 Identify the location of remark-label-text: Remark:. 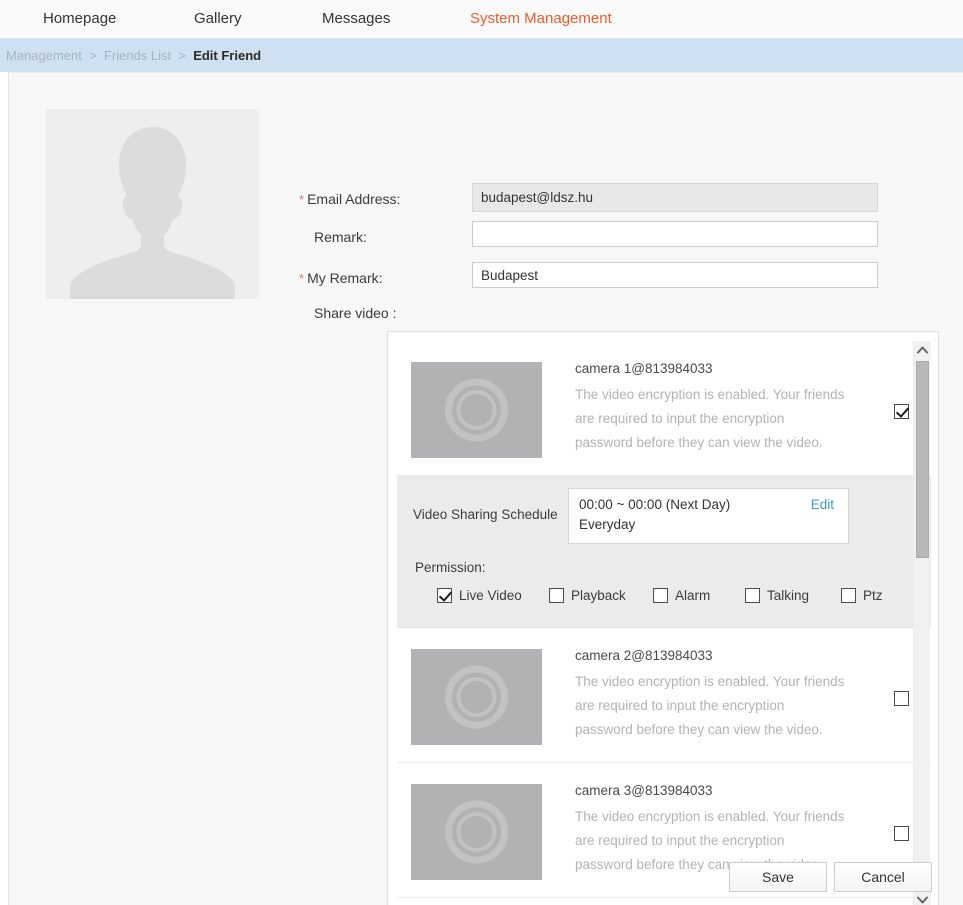
(340, 237).